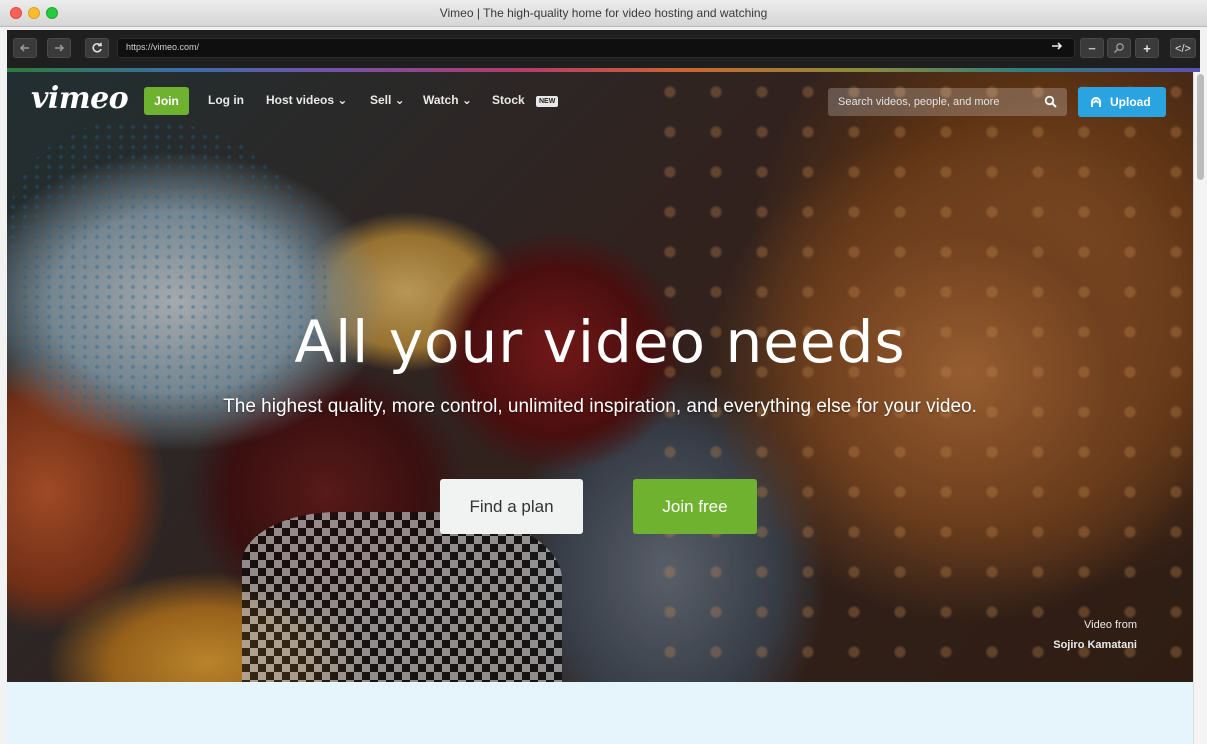 This screenshot has width=1207, height=744. Describe the element at coordinates (1147, 48) in the screenshot. I see `zoom-in-button: +` at that location.